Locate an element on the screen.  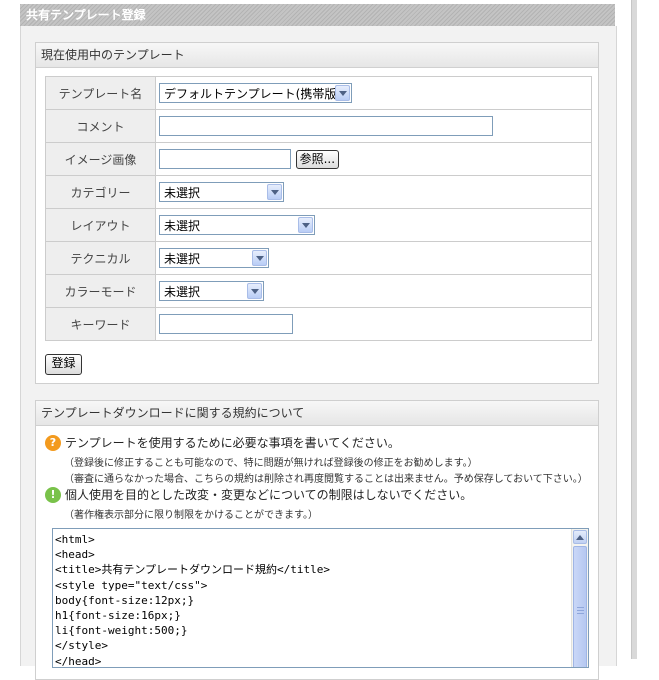
submit-button: 登録 is located at coordinates (63, 364).